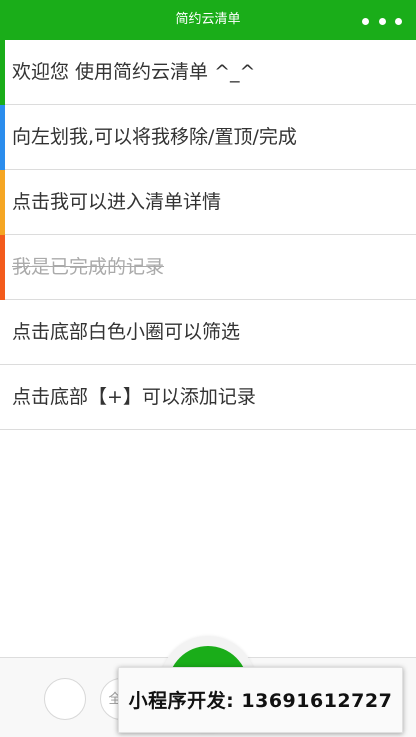  What do you see at coordinates (134, 72) in the screenshot?
I see `list-item-text: 欢迎您 使用简约云清单 ^_^` at bounding box center [134, 72].